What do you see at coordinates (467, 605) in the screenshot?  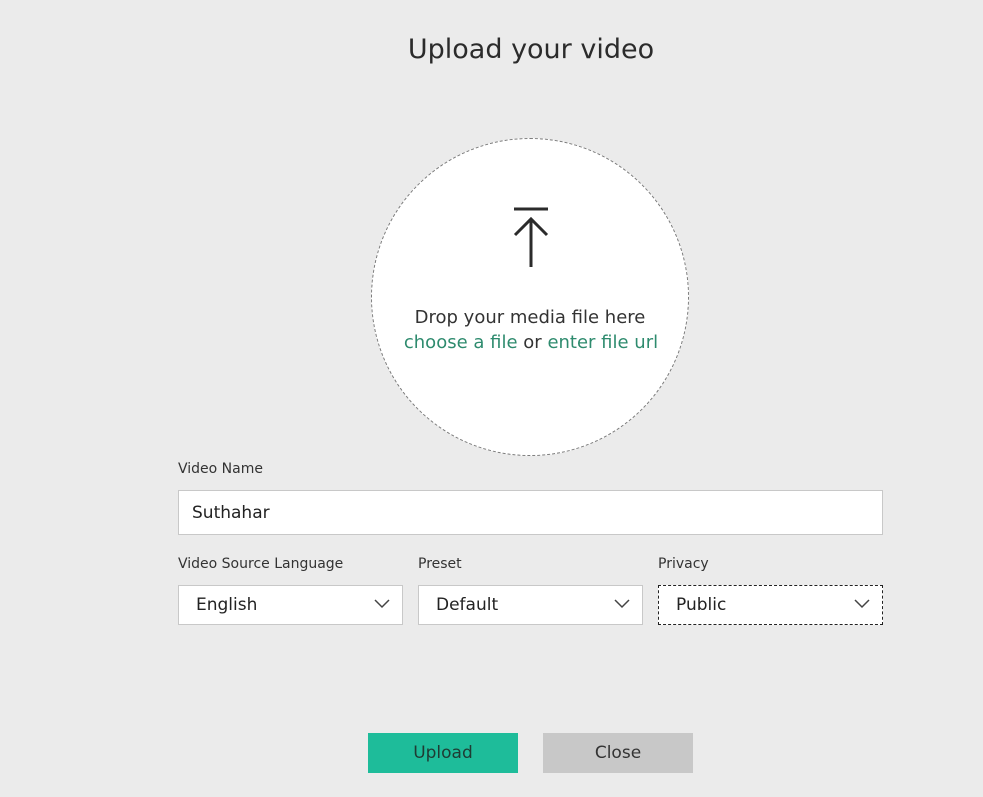 I see `preset-selected-value: Default` at bounding box center [467, 605].